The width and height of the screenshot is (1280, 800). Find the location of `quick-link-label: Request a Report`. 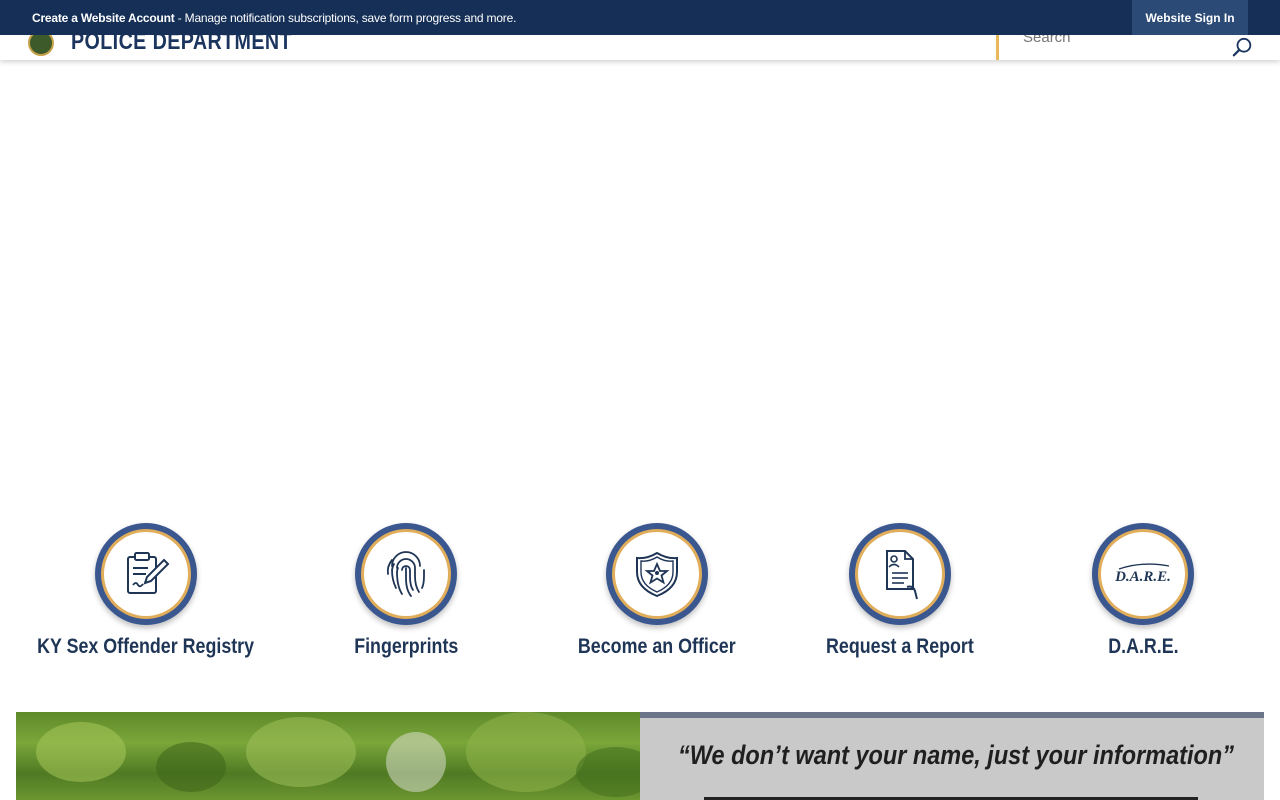

quick-link-label: Request a Report is located at coordinates (900, 646).